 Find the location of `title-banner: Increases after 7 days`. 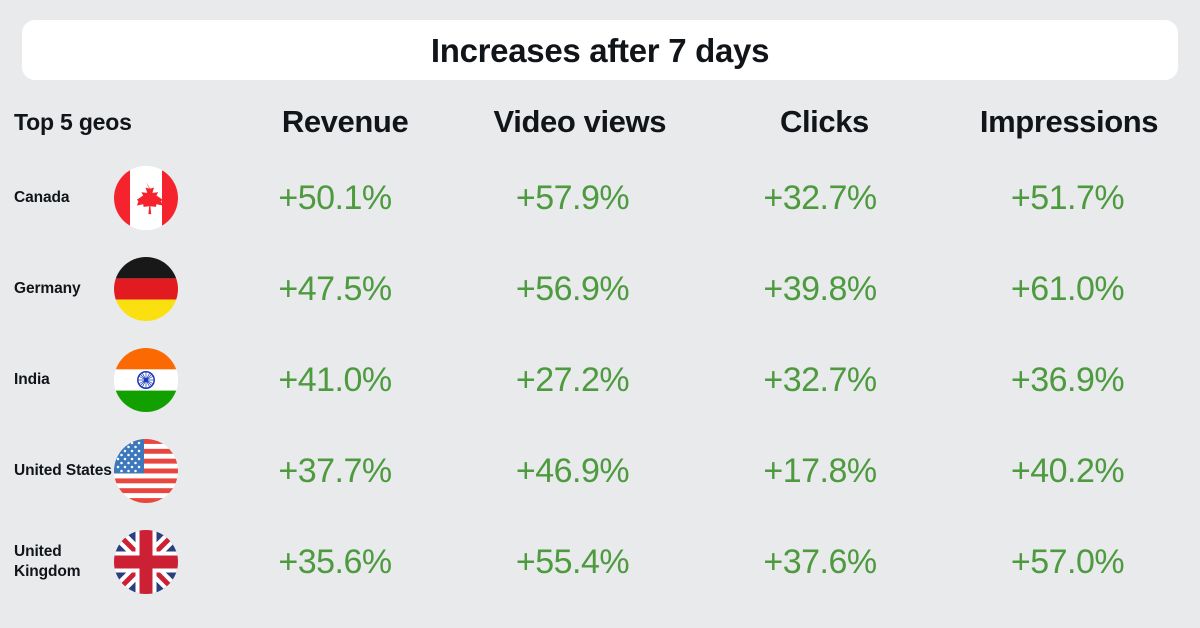

title-banner: Increases after 7 days is located at coordinates (600, 50).